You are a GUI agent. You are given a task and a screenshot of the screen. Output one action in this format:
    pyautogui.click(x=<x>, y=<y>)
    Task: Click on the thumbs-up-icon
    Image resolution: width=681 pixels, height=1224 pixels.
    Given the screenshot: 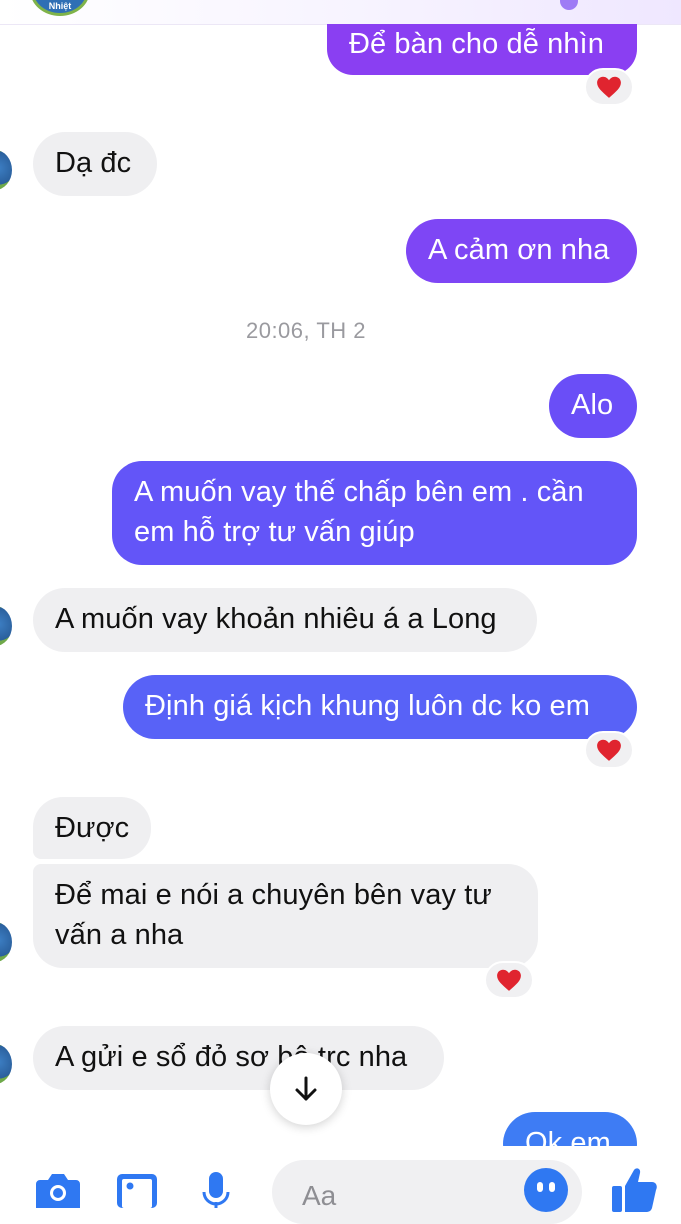 What is the action you would take?
    pyautogui.click(x=634, y=1190)
    